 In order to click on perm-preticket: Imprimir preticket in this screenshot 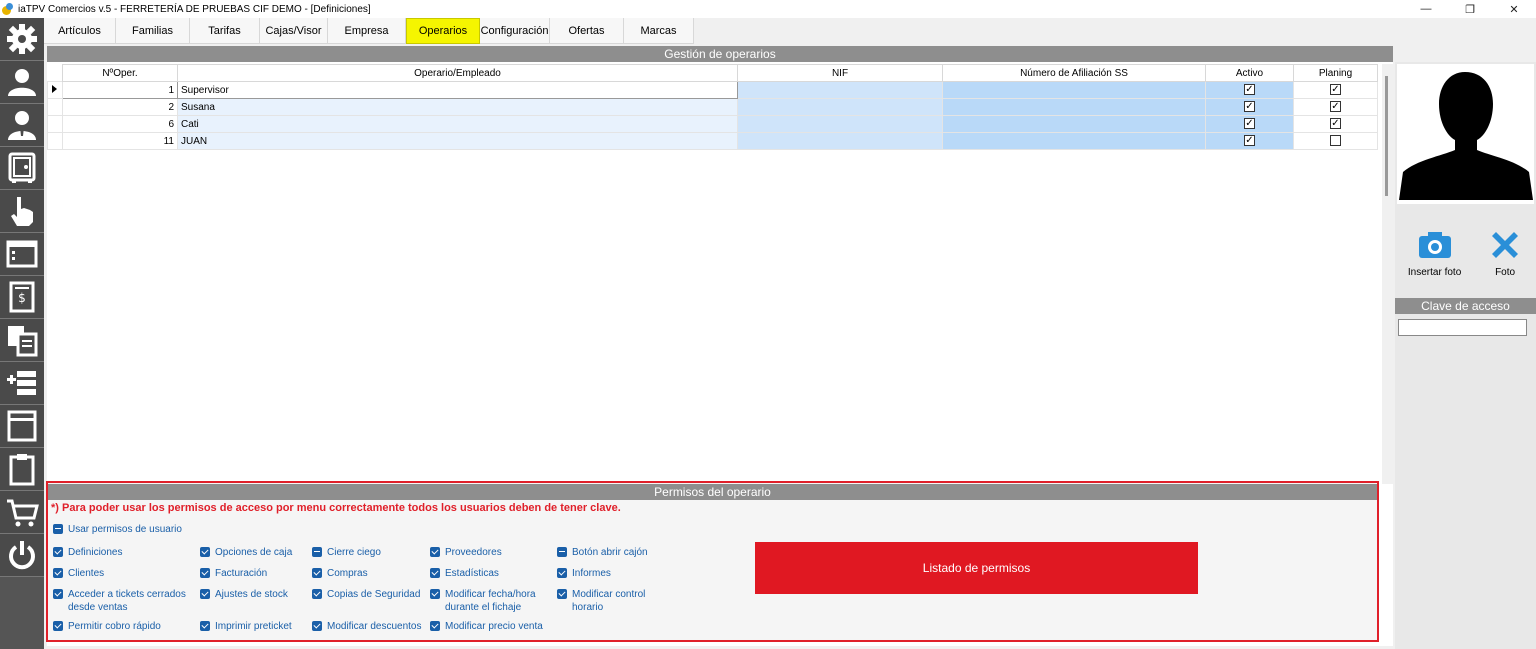, I will do `click(246, 626)`.